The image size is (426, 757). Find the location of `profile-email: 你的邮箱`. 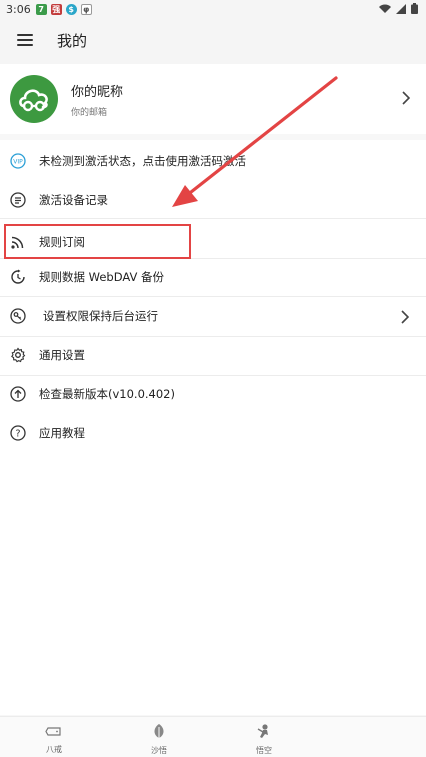

profile-email: 你的邮箱 is located at coordinates (89, 113).